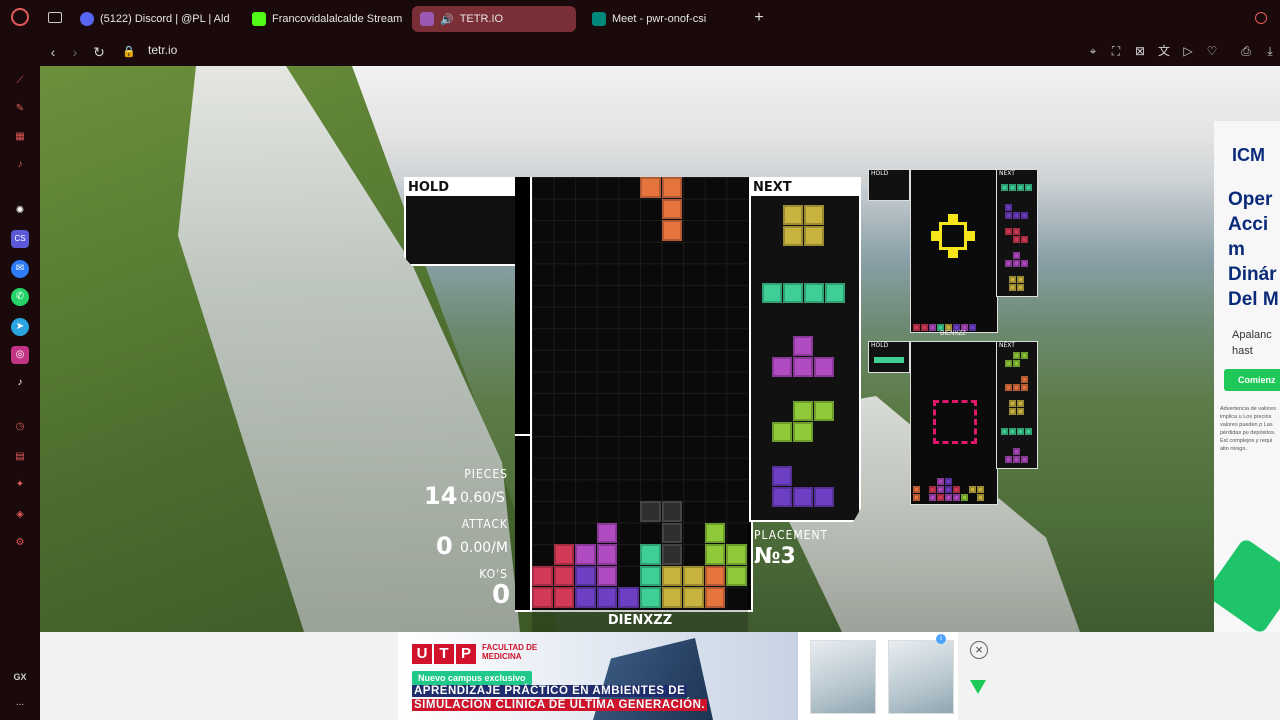 The height and width of the screenshot is (720, 1280). Describe the element at coordinates (889, 185) in the screenshot. I see `opponent-1-hold: HOLD` at that location.